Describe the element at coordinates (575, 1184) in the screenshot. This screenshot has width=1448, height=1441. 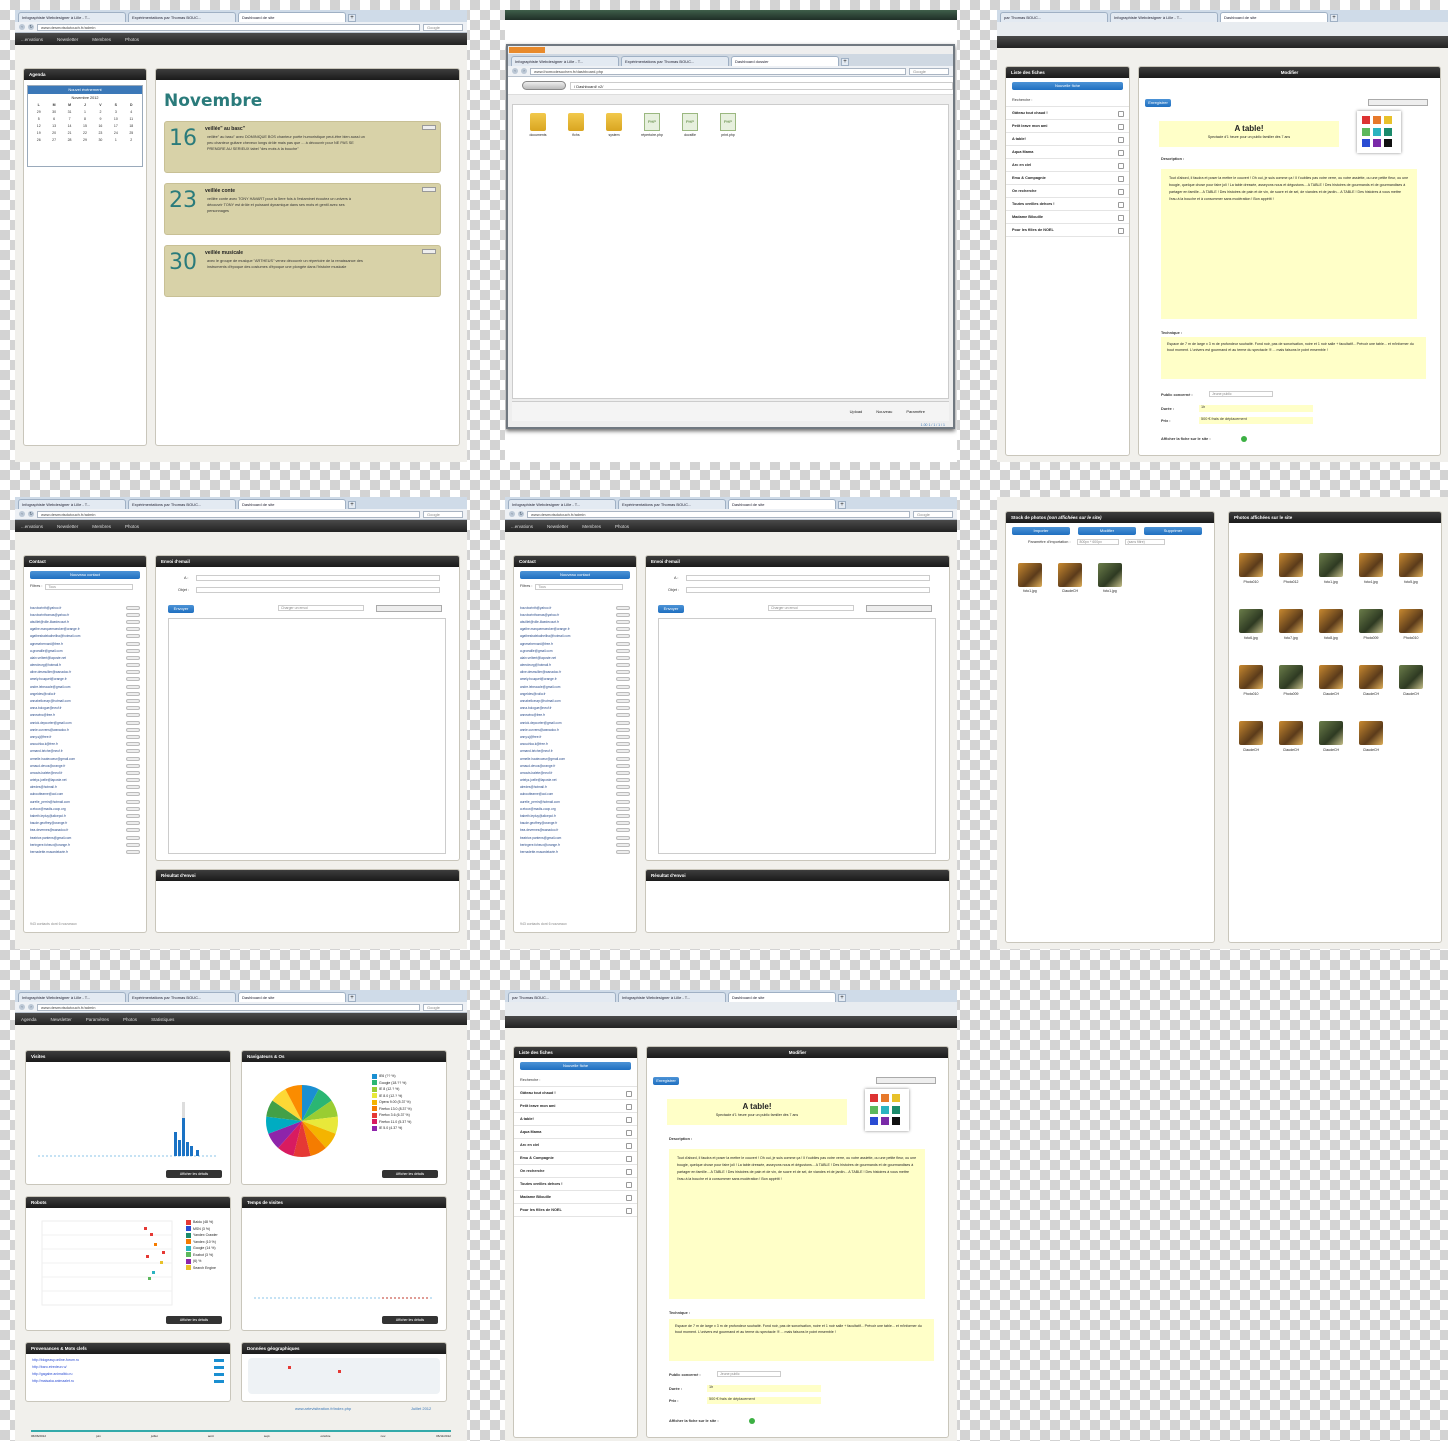
I see `fiche-list-item: Toutes oreilles dehors !` at that location.